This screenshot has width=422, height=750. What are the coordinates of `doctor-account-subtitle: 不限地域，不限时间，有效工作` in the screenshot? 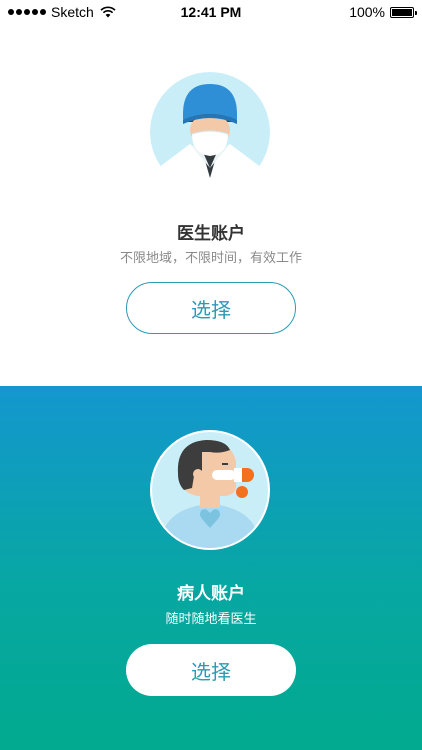 It's located at (210, 258).